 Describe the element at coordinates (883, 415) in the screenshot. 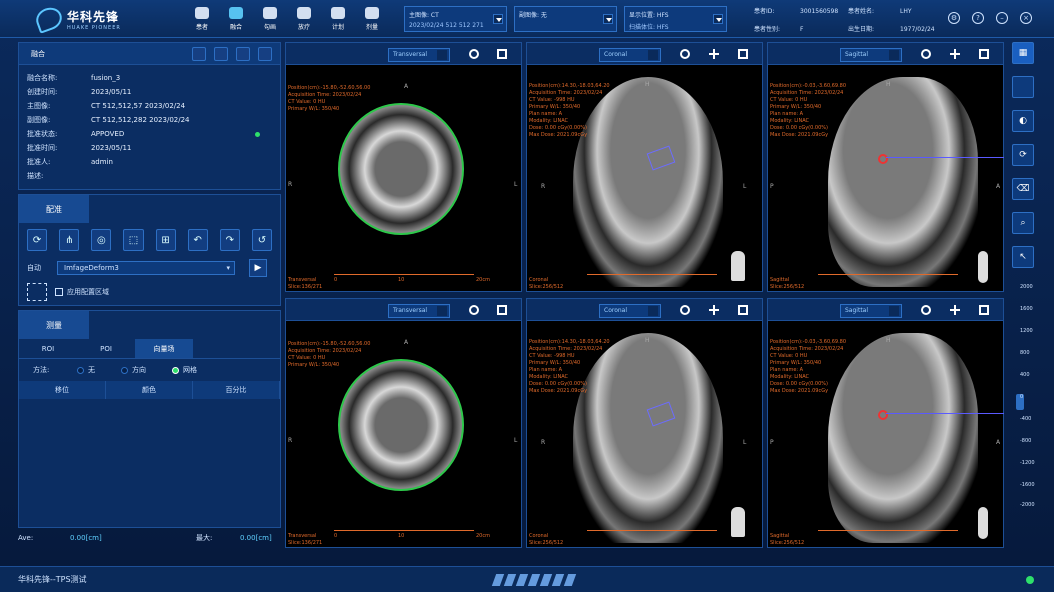

I see `target-circle` at that location.